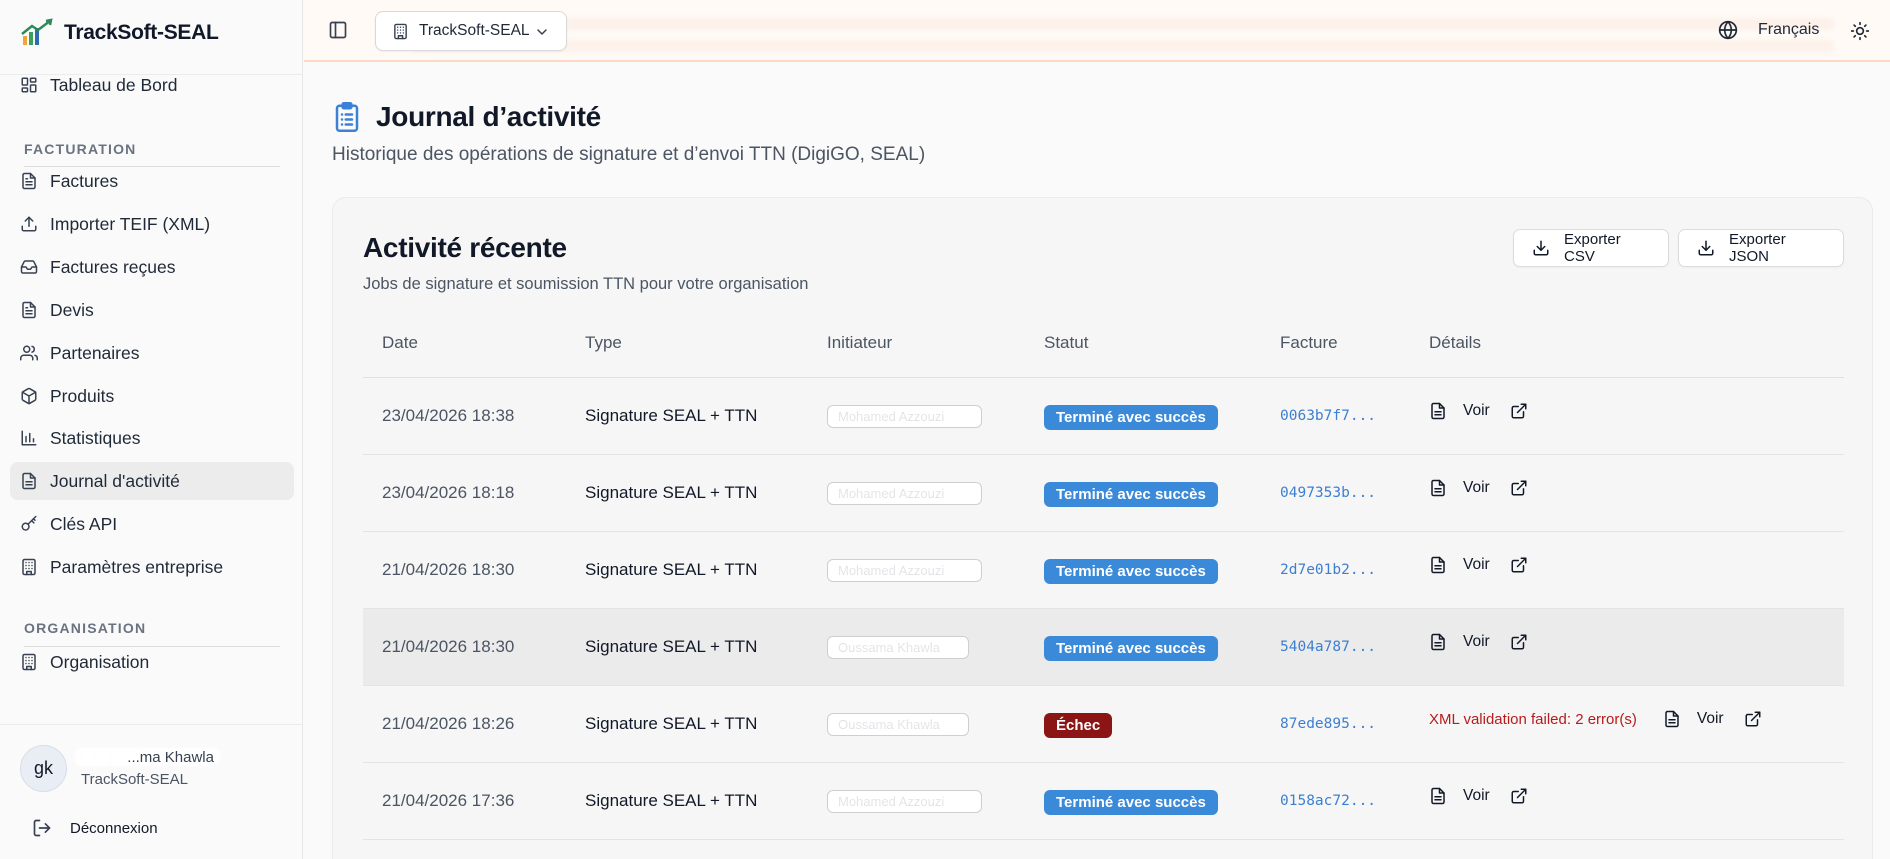  I want to click on sidebar-item-factures: Factures, so click(152, 181).